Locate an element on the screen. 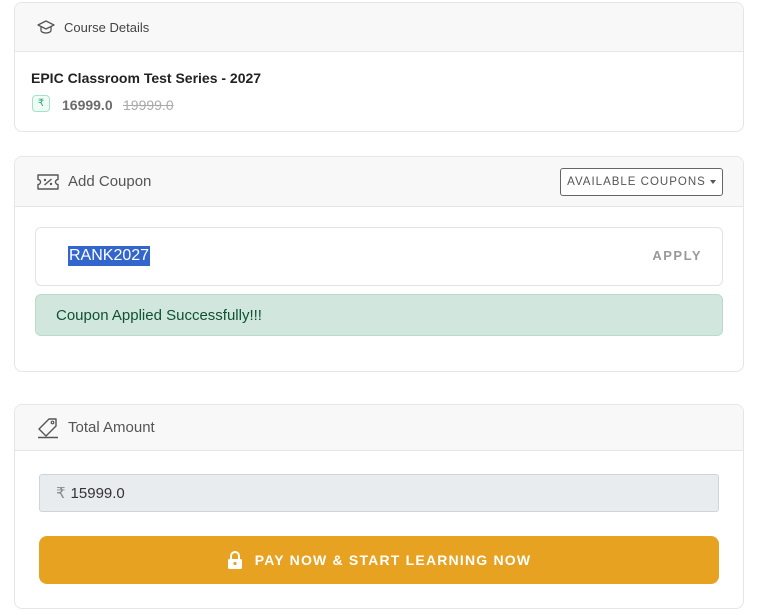 The width and height of the screenshot is (763, 615). total-amount-header: Total Amount is located at coordinates (379, 428).